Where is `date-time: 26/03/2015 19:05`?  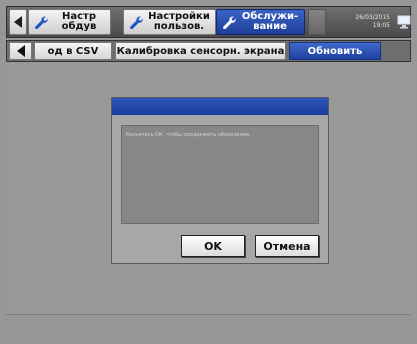
date-time: 26/03/2015 19:05 is located at coordinates (361, 22).